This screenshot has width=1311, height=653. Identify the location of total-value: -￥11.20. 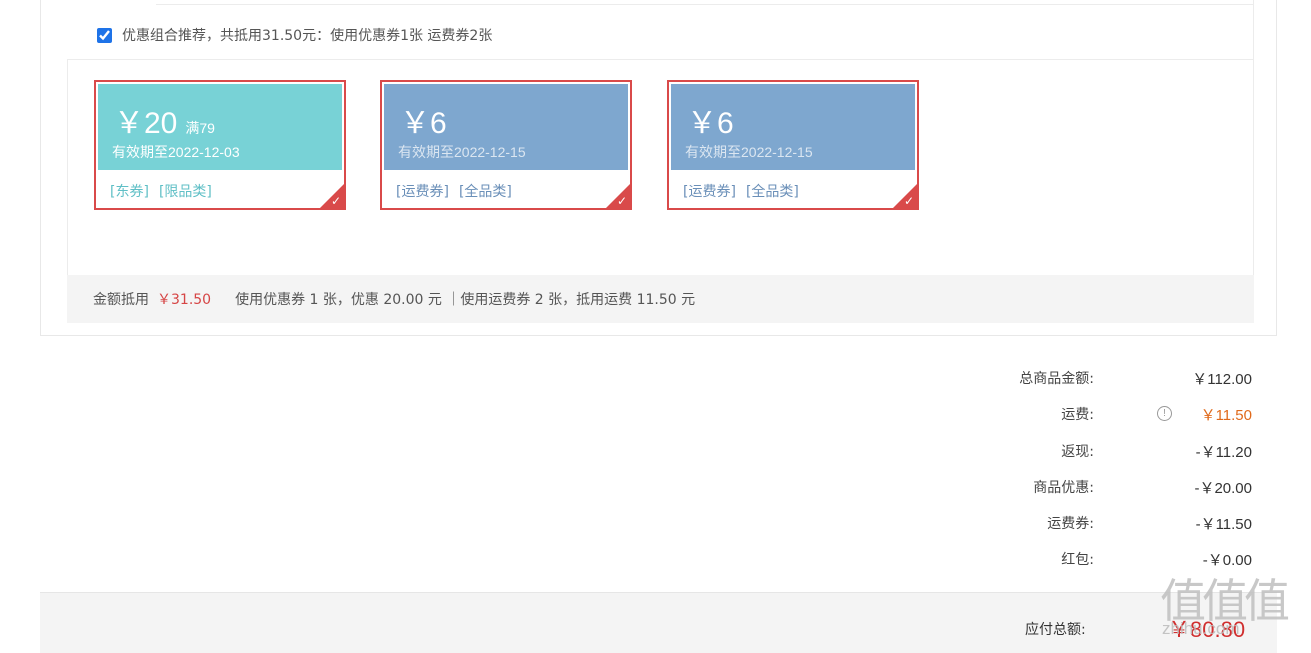
(1223, 452).